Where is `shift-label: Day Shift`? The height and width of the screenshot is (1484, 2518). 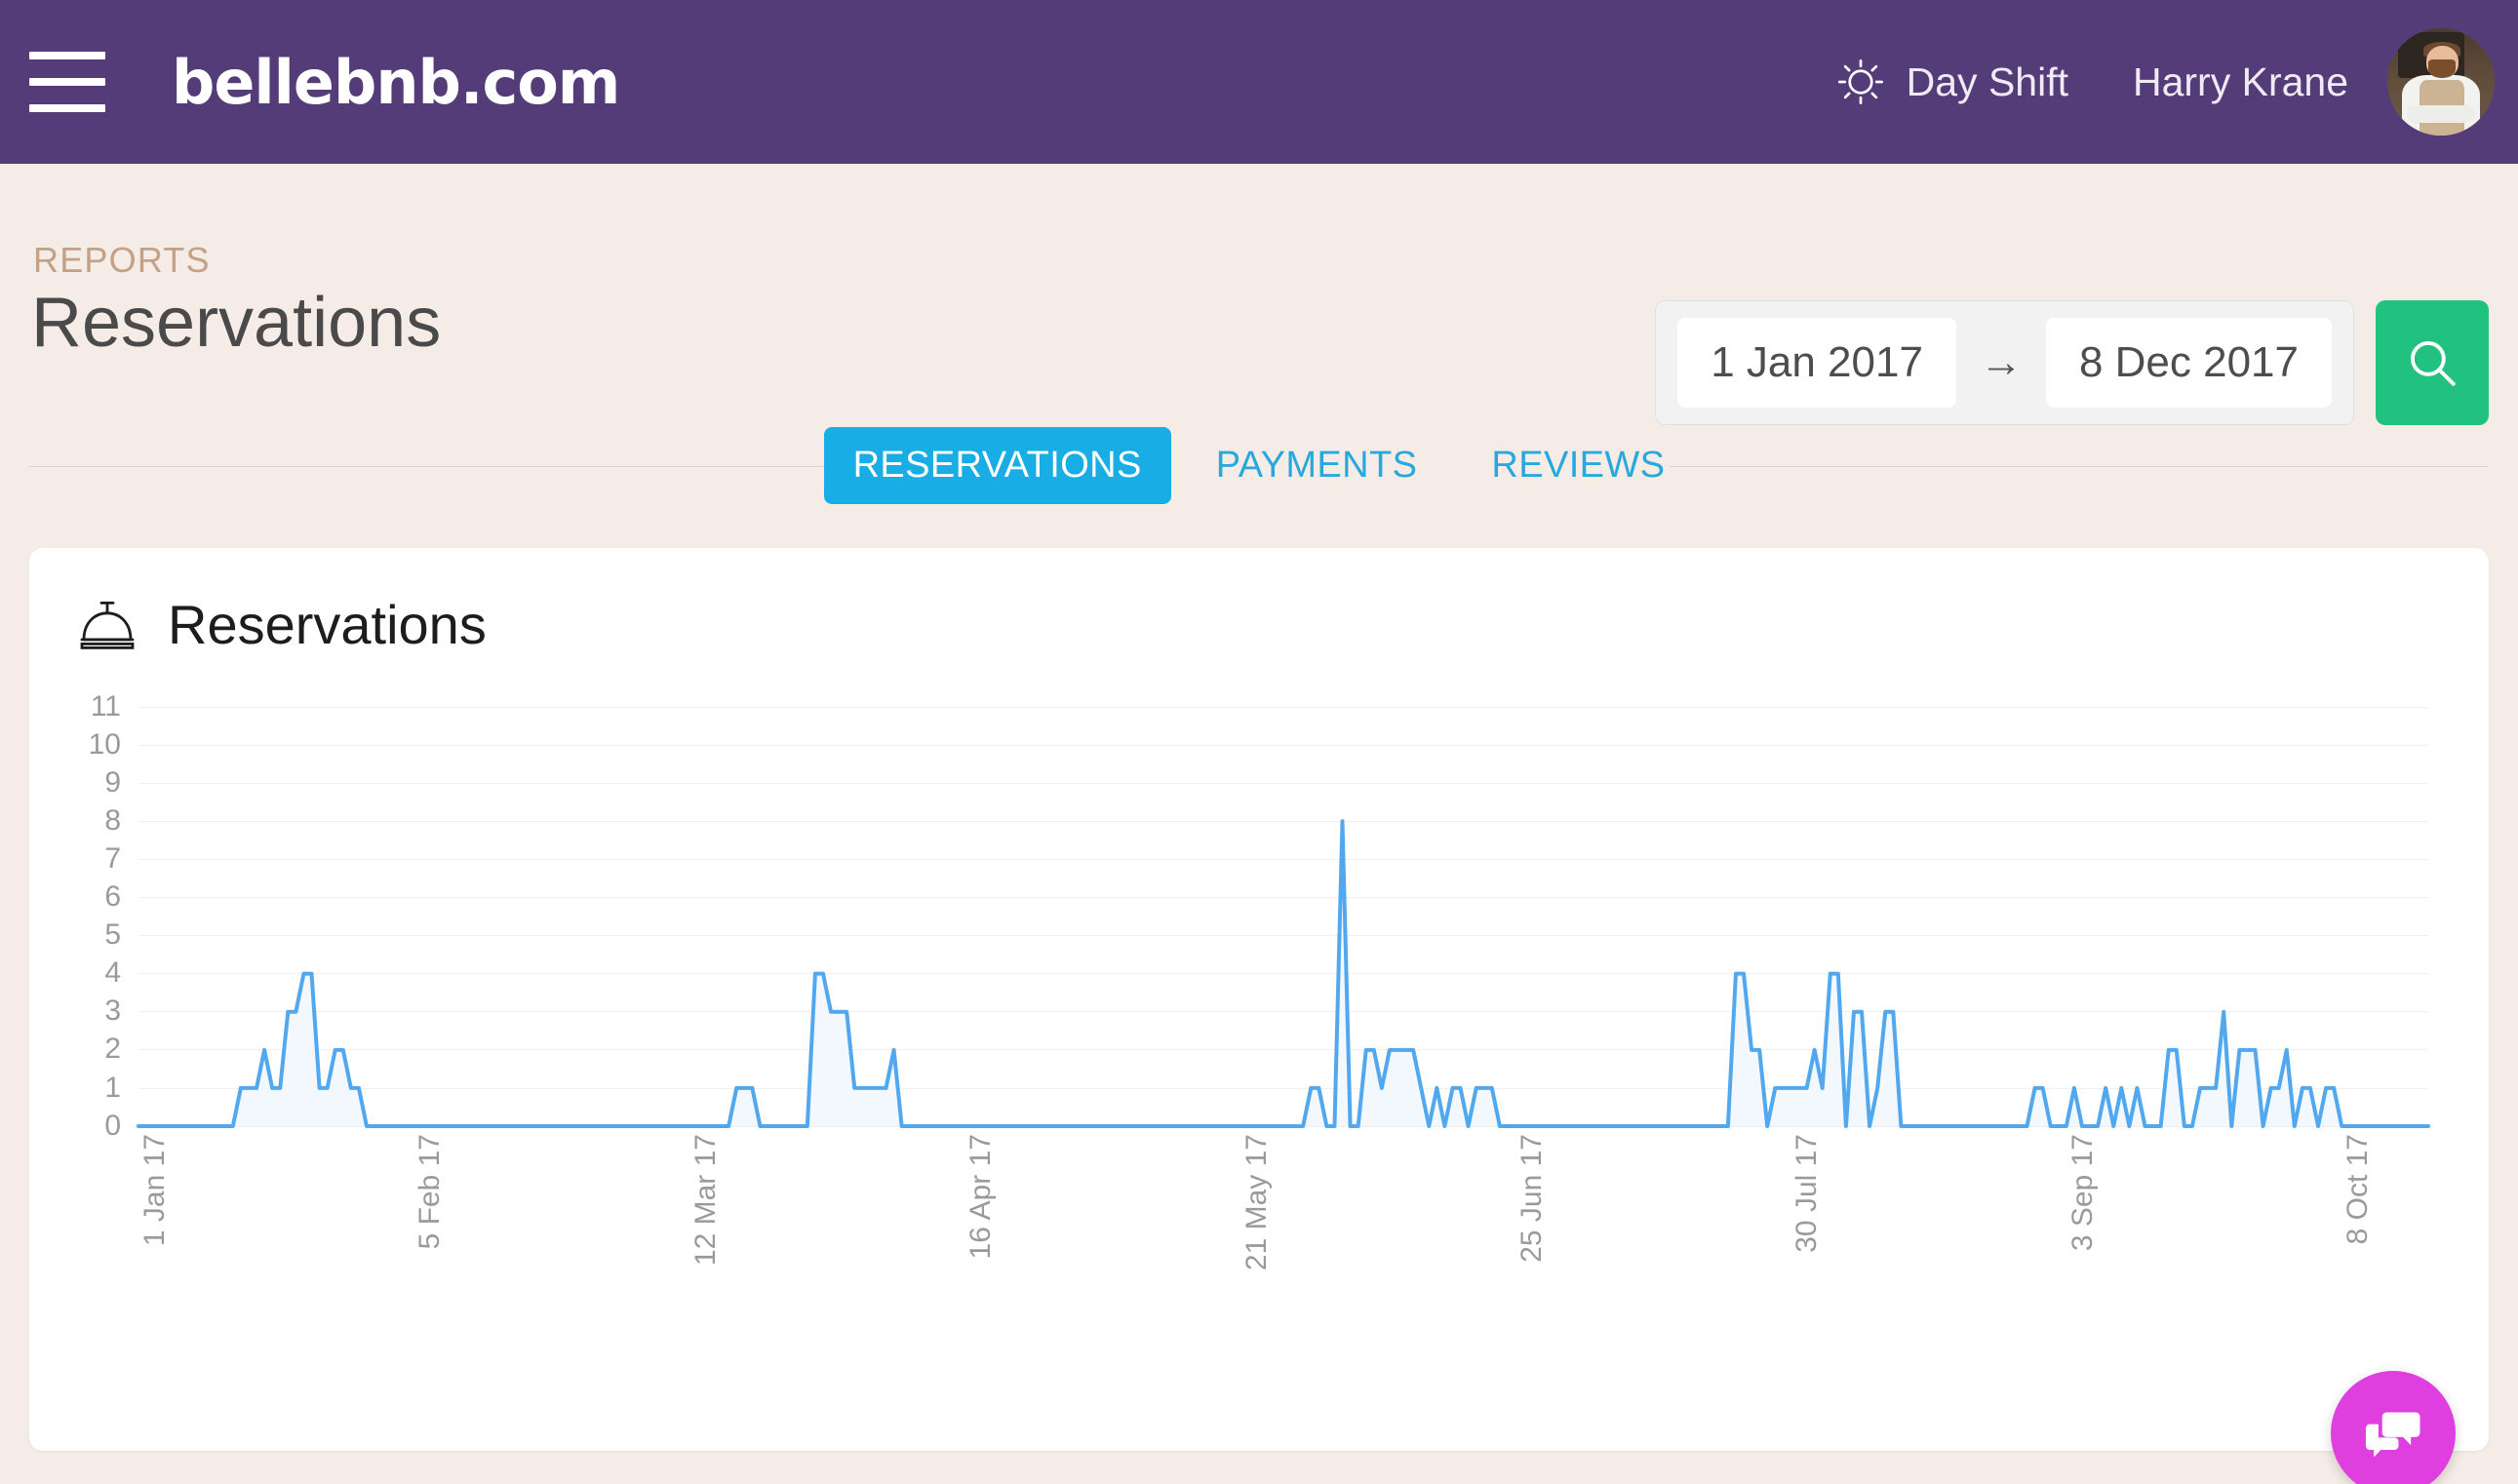
shift-label: Day Shift is located at coordinates (1987, 81).